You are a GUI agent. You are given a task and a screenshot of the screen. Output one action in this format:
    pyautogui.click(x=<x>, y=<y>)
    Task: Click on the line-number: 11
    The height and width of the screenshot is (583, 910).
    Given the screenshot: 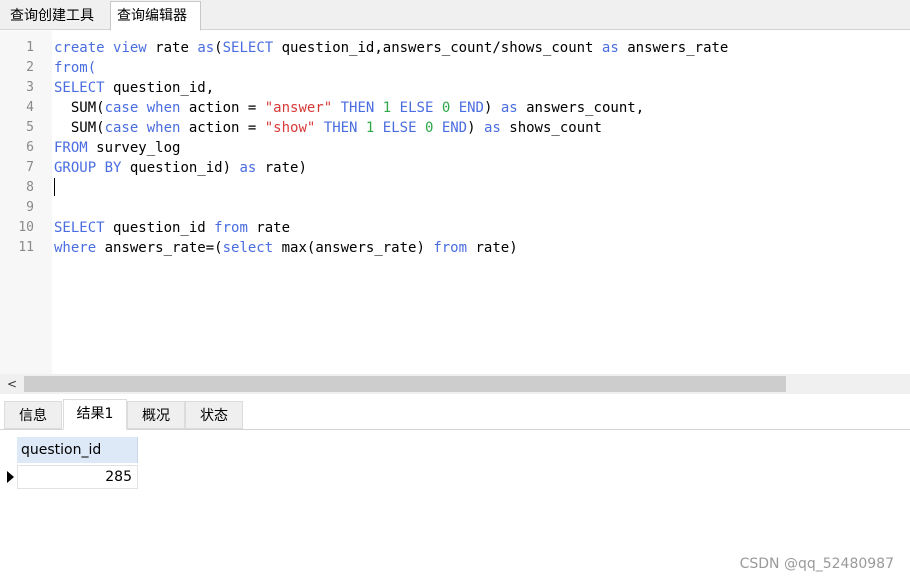 What is the action you would take?
    pyautogui.click(x=26, y=247)
    